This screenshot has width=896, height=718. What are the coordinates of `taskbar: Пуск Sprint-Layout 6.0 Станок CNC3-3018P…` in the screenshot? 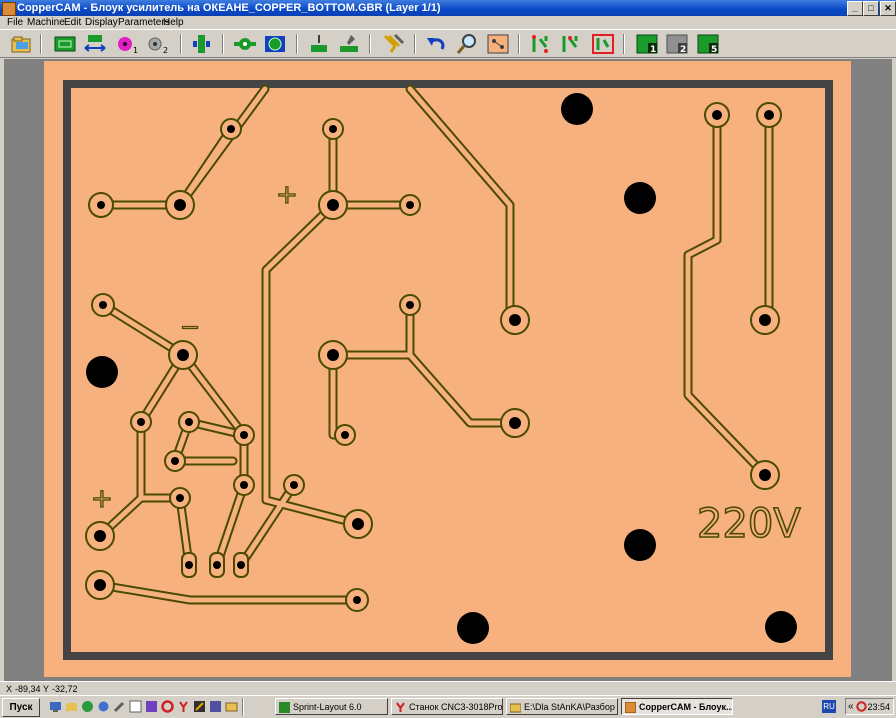 It's located at (448, 706).